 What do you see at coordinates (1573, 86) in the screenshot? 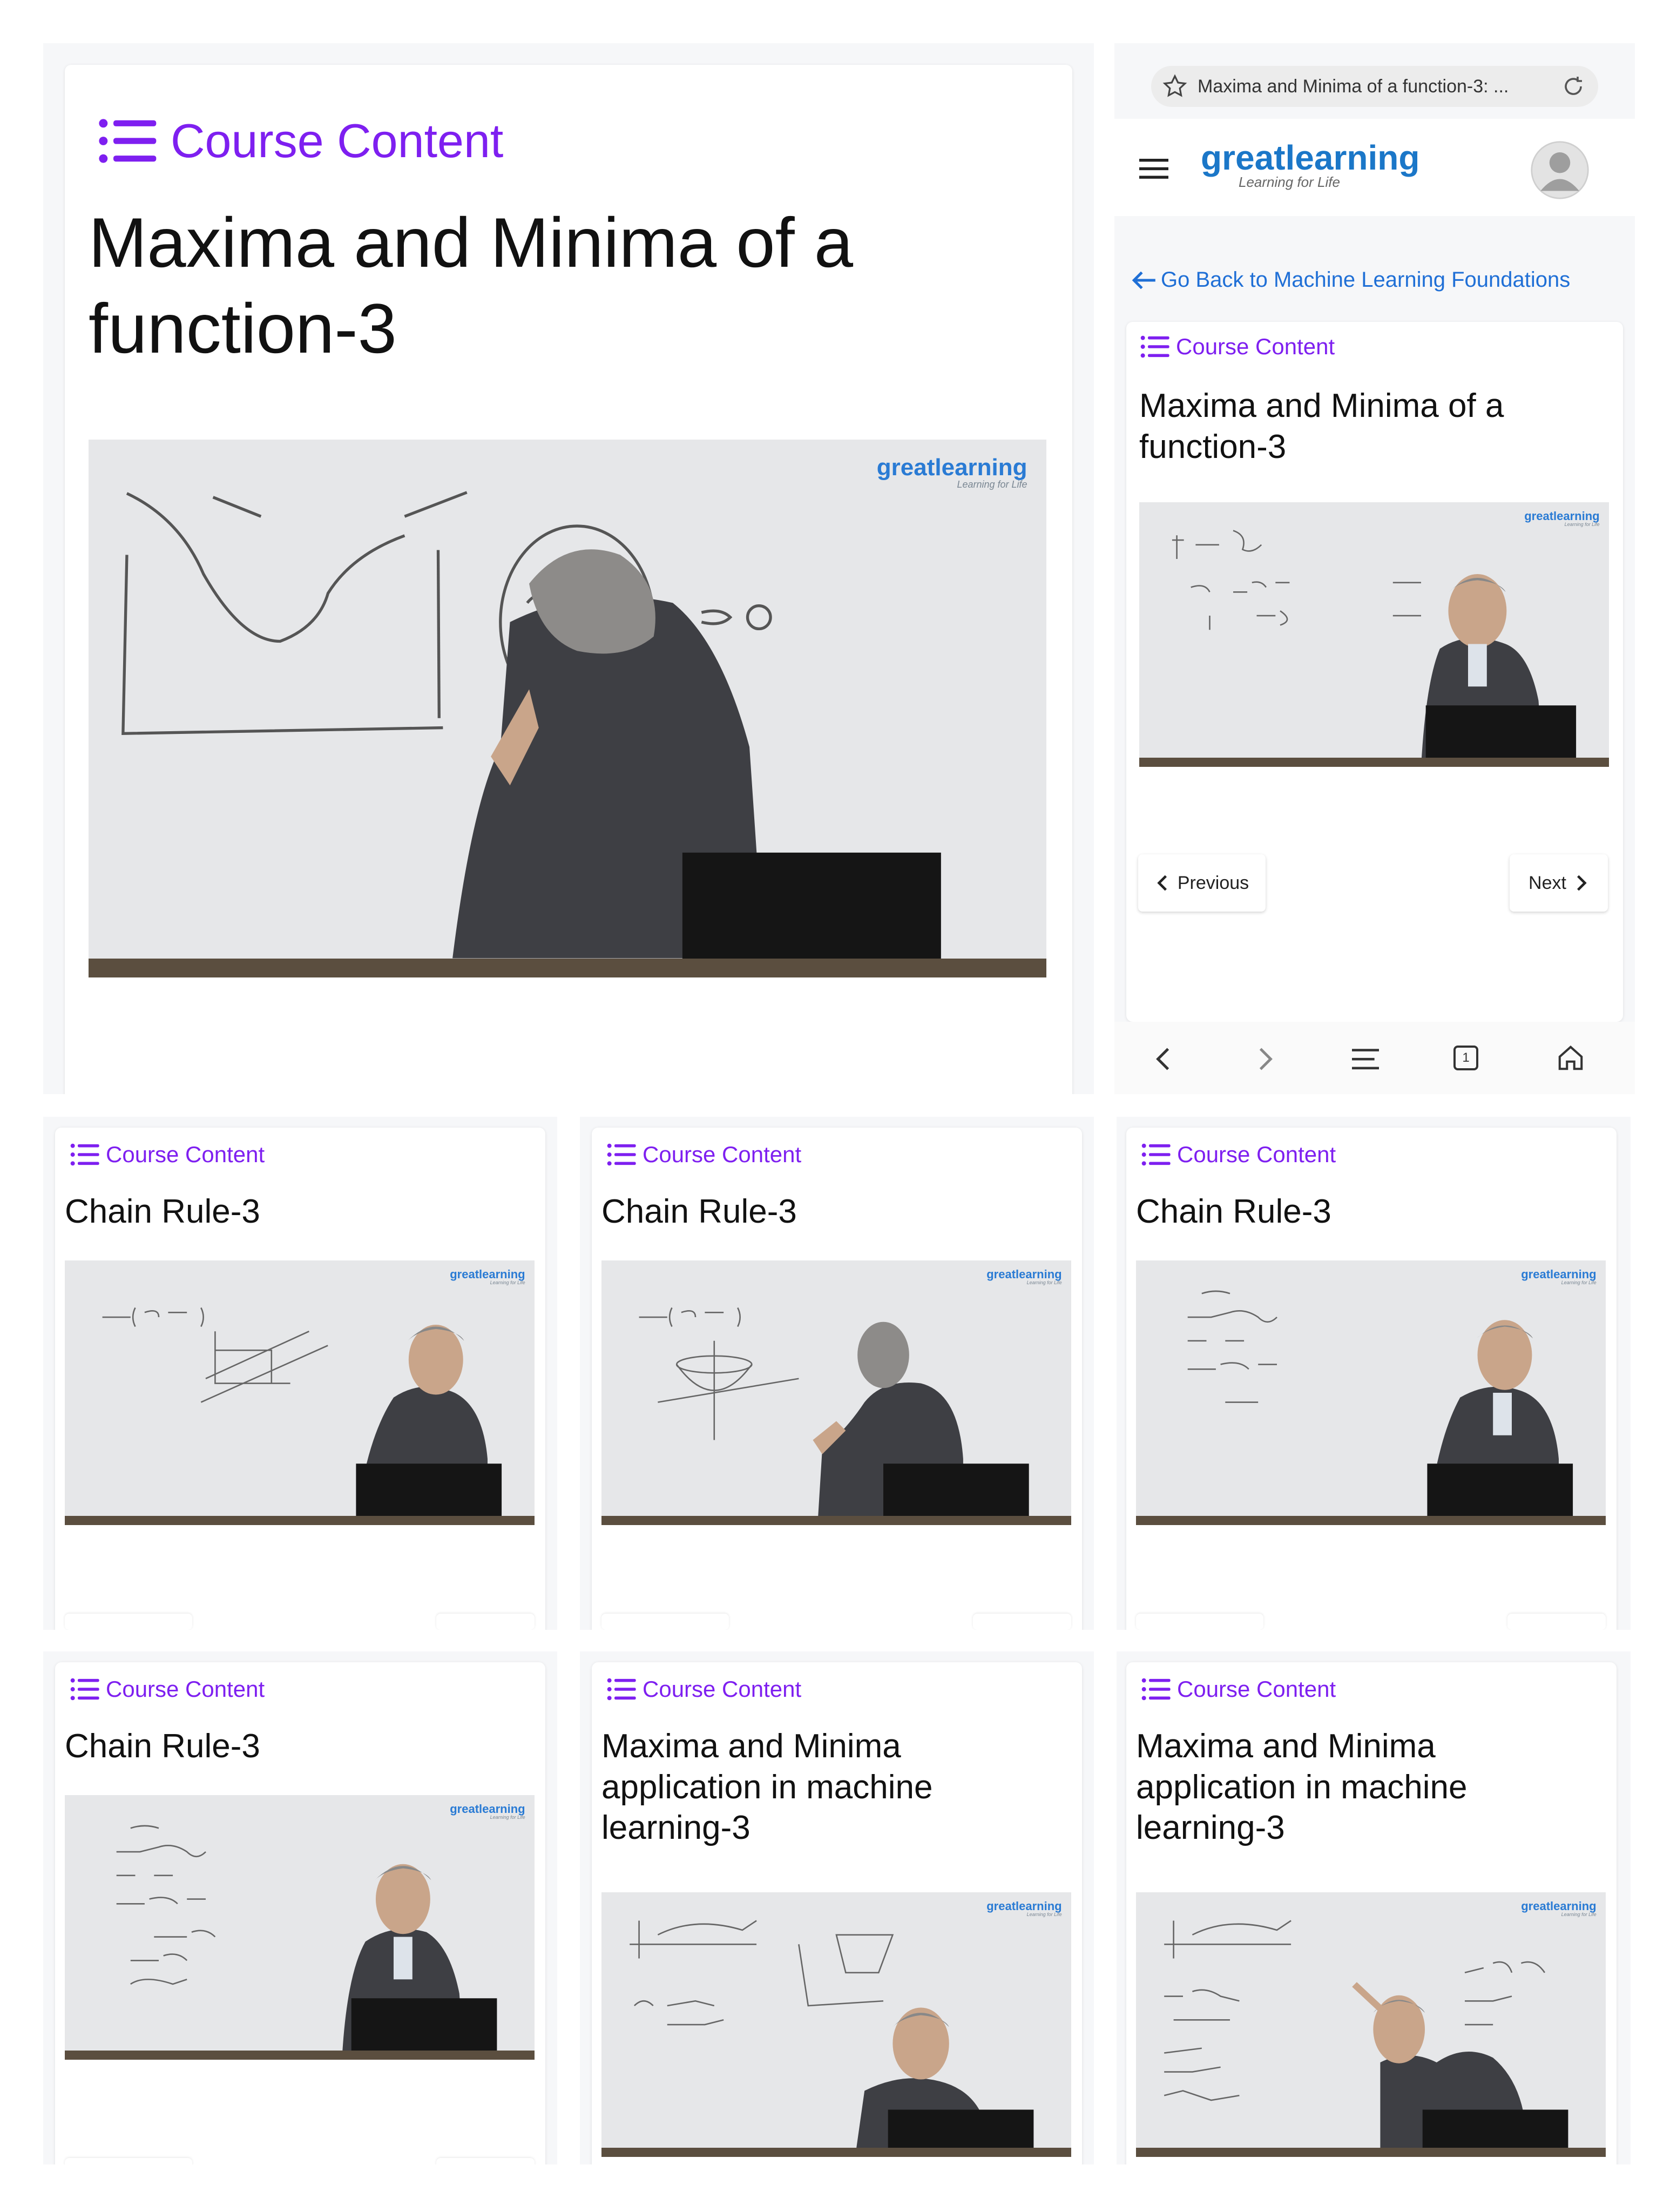
I see `reload-icon` at bounding box center [1573, 86].